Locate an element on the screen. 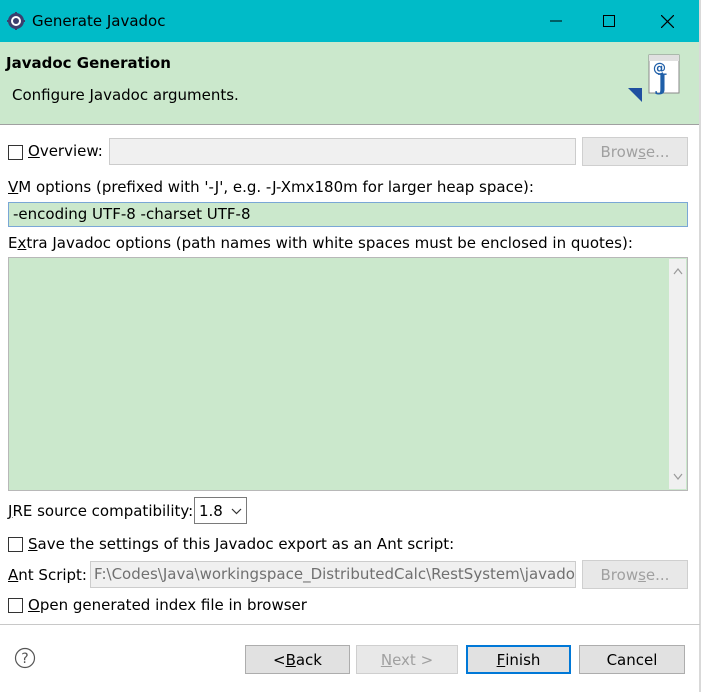 This screenshot has height=692, width=705. jre-version-select: 1.8 is located at coordinates (220, 510).